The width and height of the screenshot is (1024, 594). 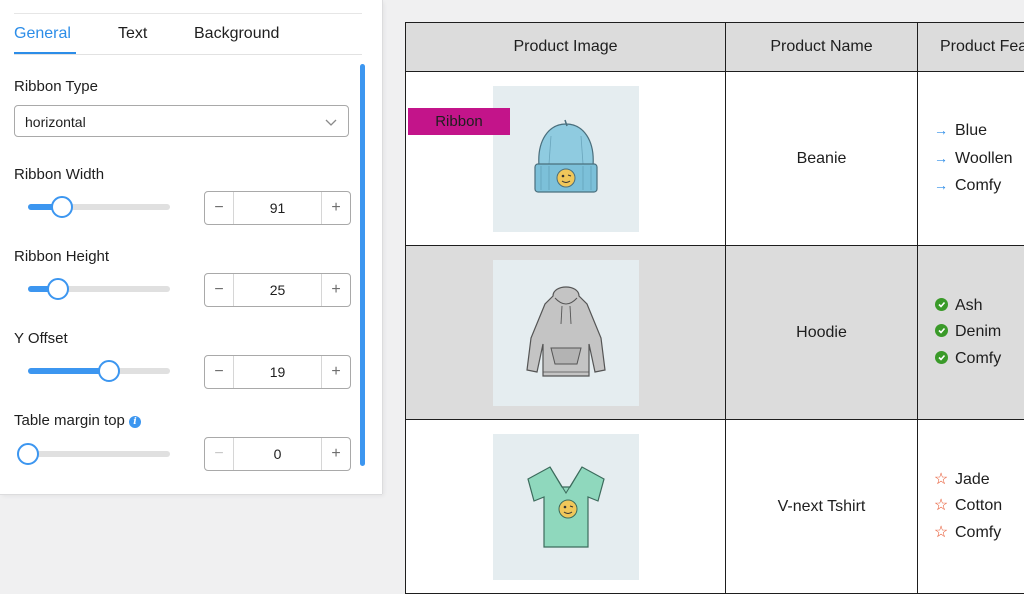 I want to click on ribbon-width-slider, so click(x=99, y=207).